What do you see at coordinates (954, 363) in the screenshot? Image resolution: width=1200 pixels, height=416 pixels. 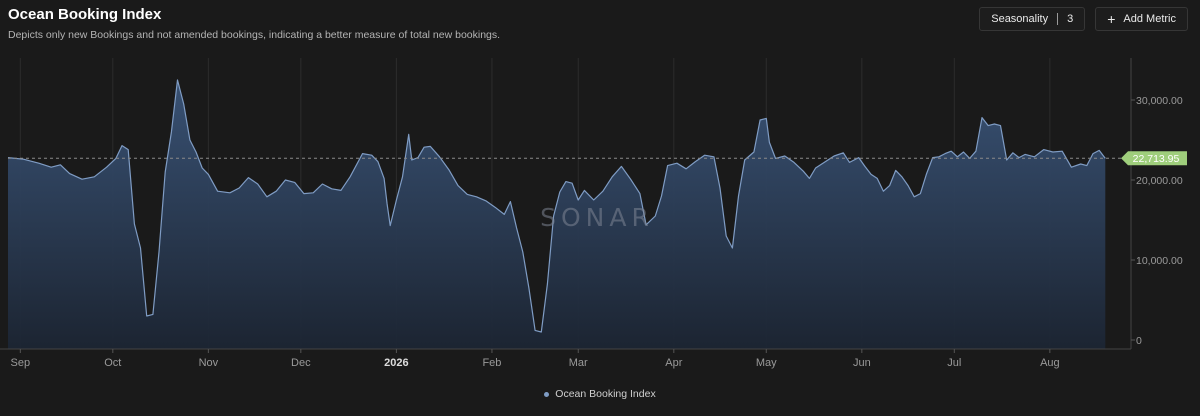 I see `x-tick-label: Jul` at bounding box center [954, 363].